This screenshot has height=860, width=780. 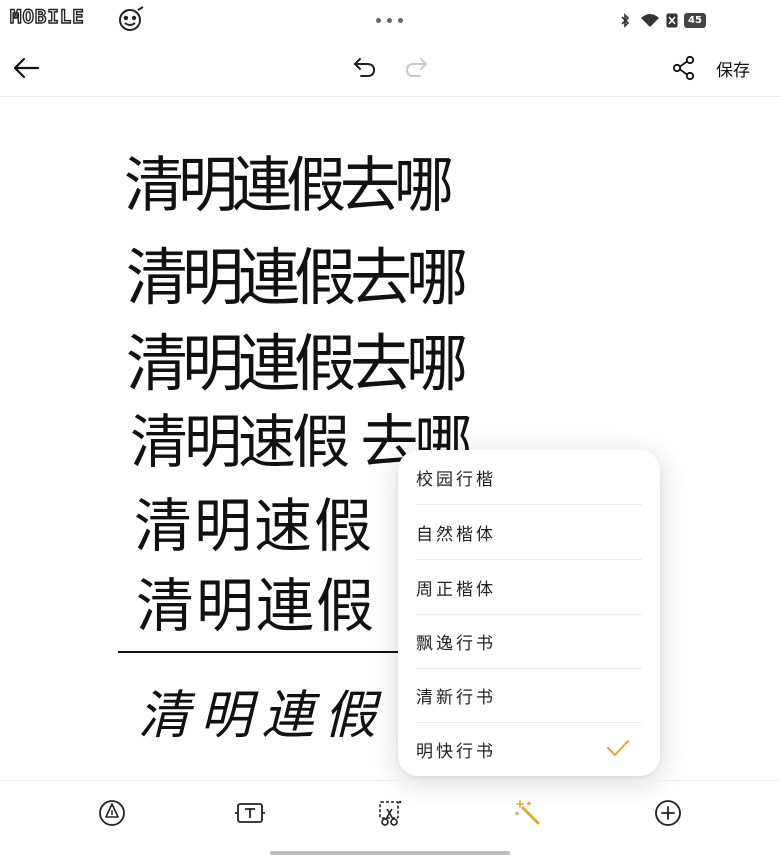 What do you see at coordinates (456, 643) in the screenshot?
I see `font-option-label: 飘逸行书` at bounding box center [456, 643].